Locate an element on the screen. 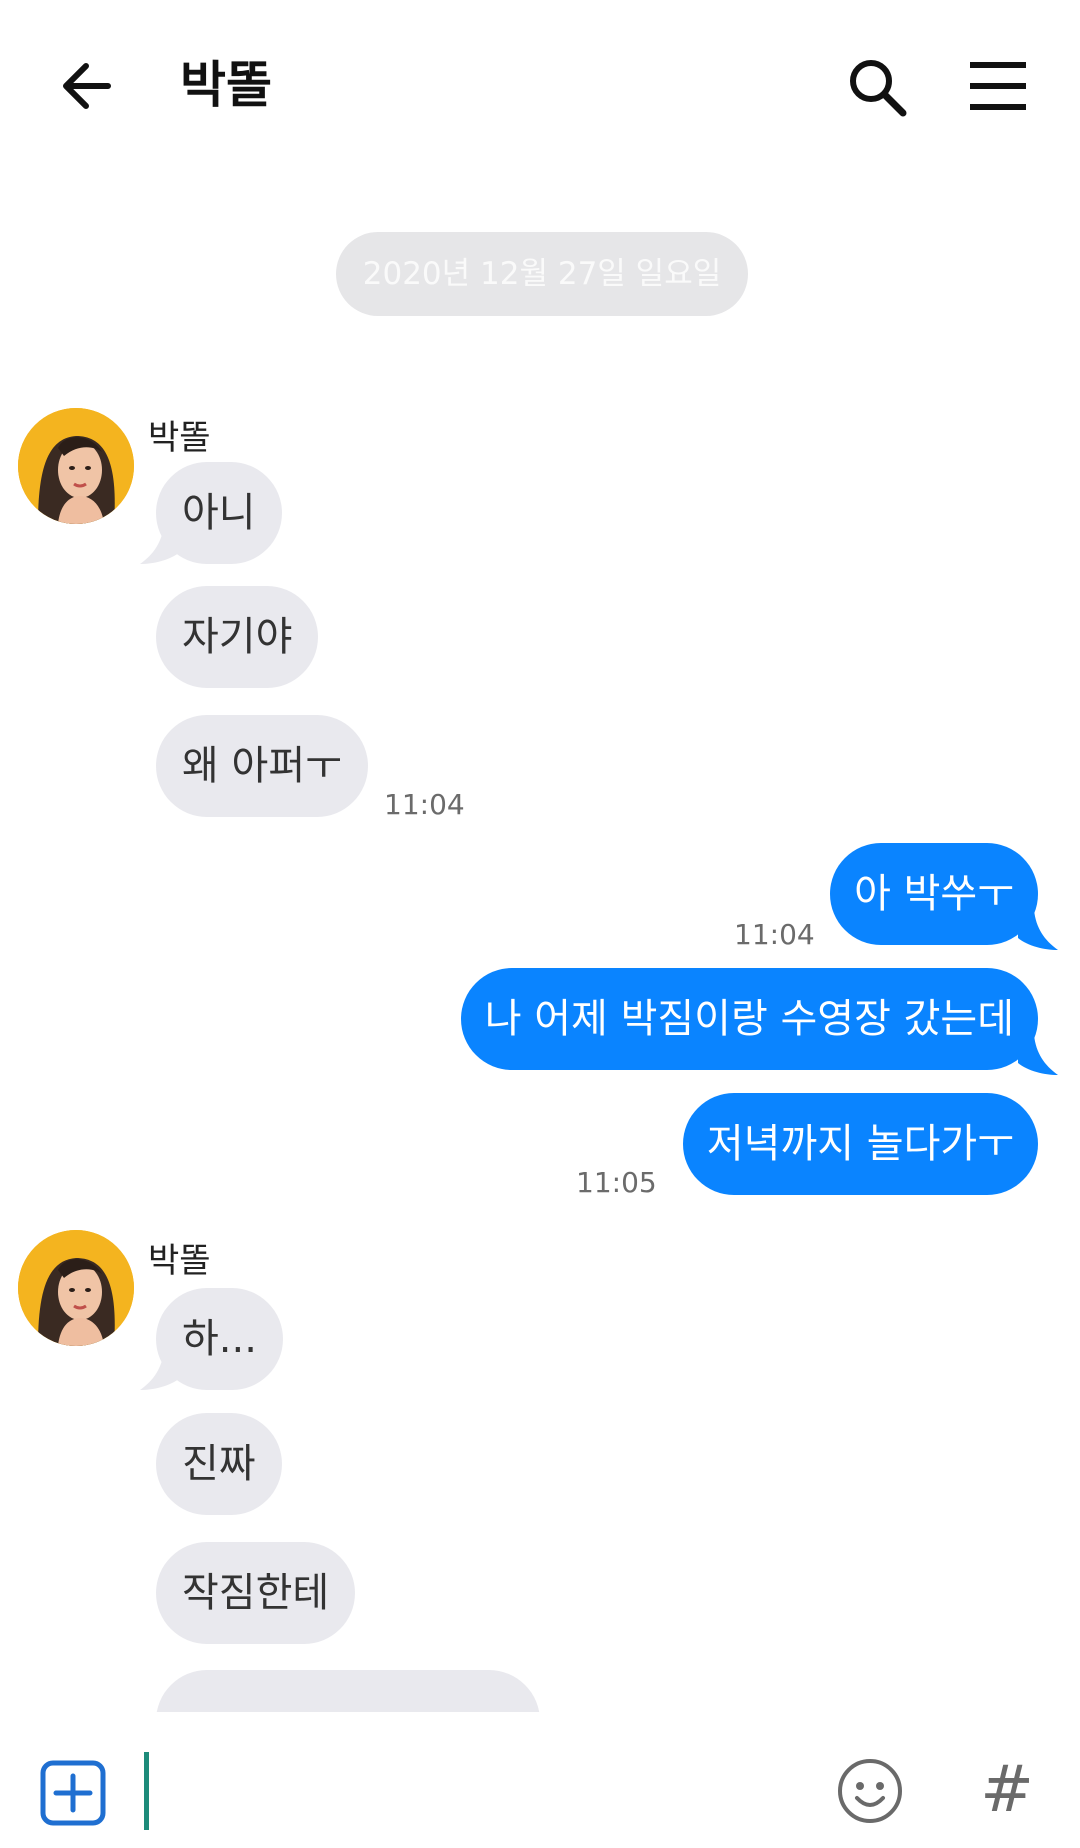 This screenshot has width=1080, height=1848. message-bubble: 아니 is located at coordinates (219, 513).